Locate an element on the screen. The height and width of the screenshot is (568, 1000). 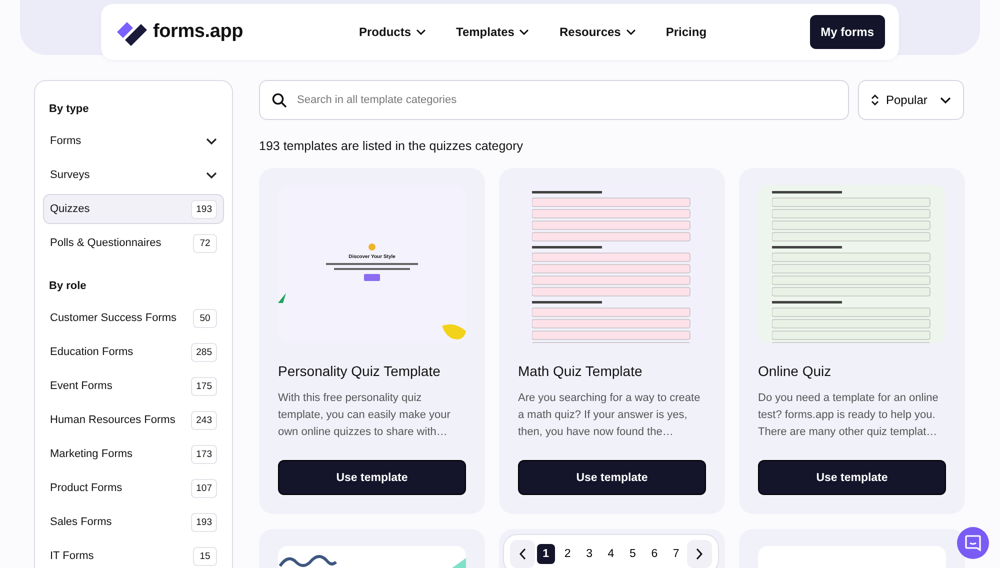
count-badge: 107 is located at coordinates (204, 488).